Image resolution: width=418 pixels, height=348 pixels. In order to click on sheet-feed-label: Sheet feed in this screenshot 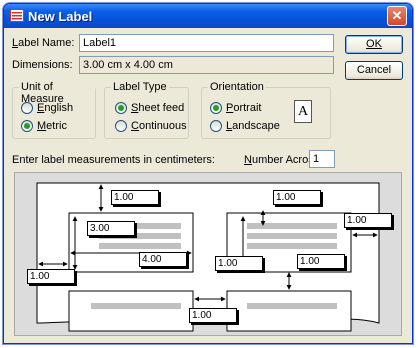, I will do `click(158, 108)`.